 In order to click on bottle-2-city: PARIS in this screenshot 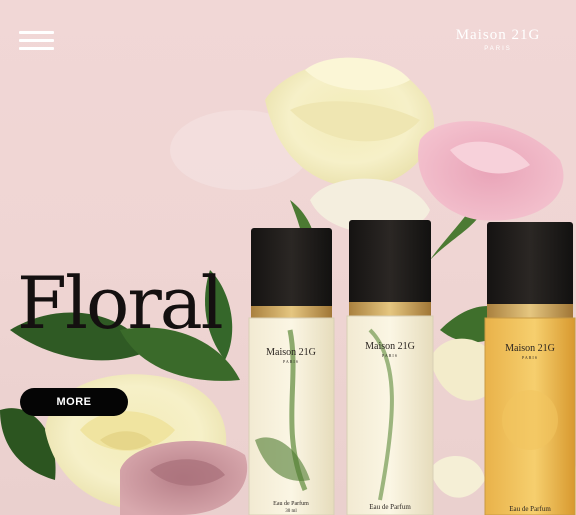, I will do `click(390, 355)`.